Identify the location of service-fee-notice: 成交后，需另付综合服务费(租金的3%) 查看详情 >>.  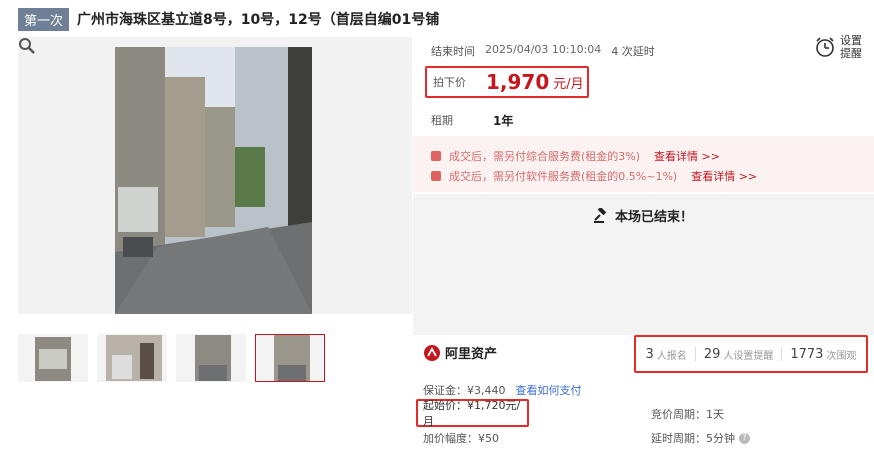
(575, 156).